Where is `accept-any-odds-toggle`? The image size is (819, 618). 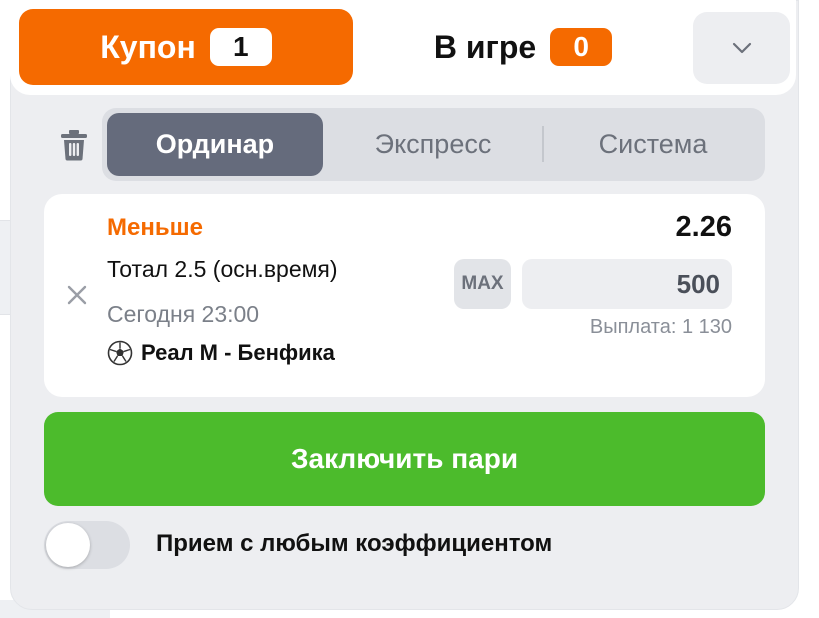 accept-any-odds-toggle is located at coordinates (87, 545).